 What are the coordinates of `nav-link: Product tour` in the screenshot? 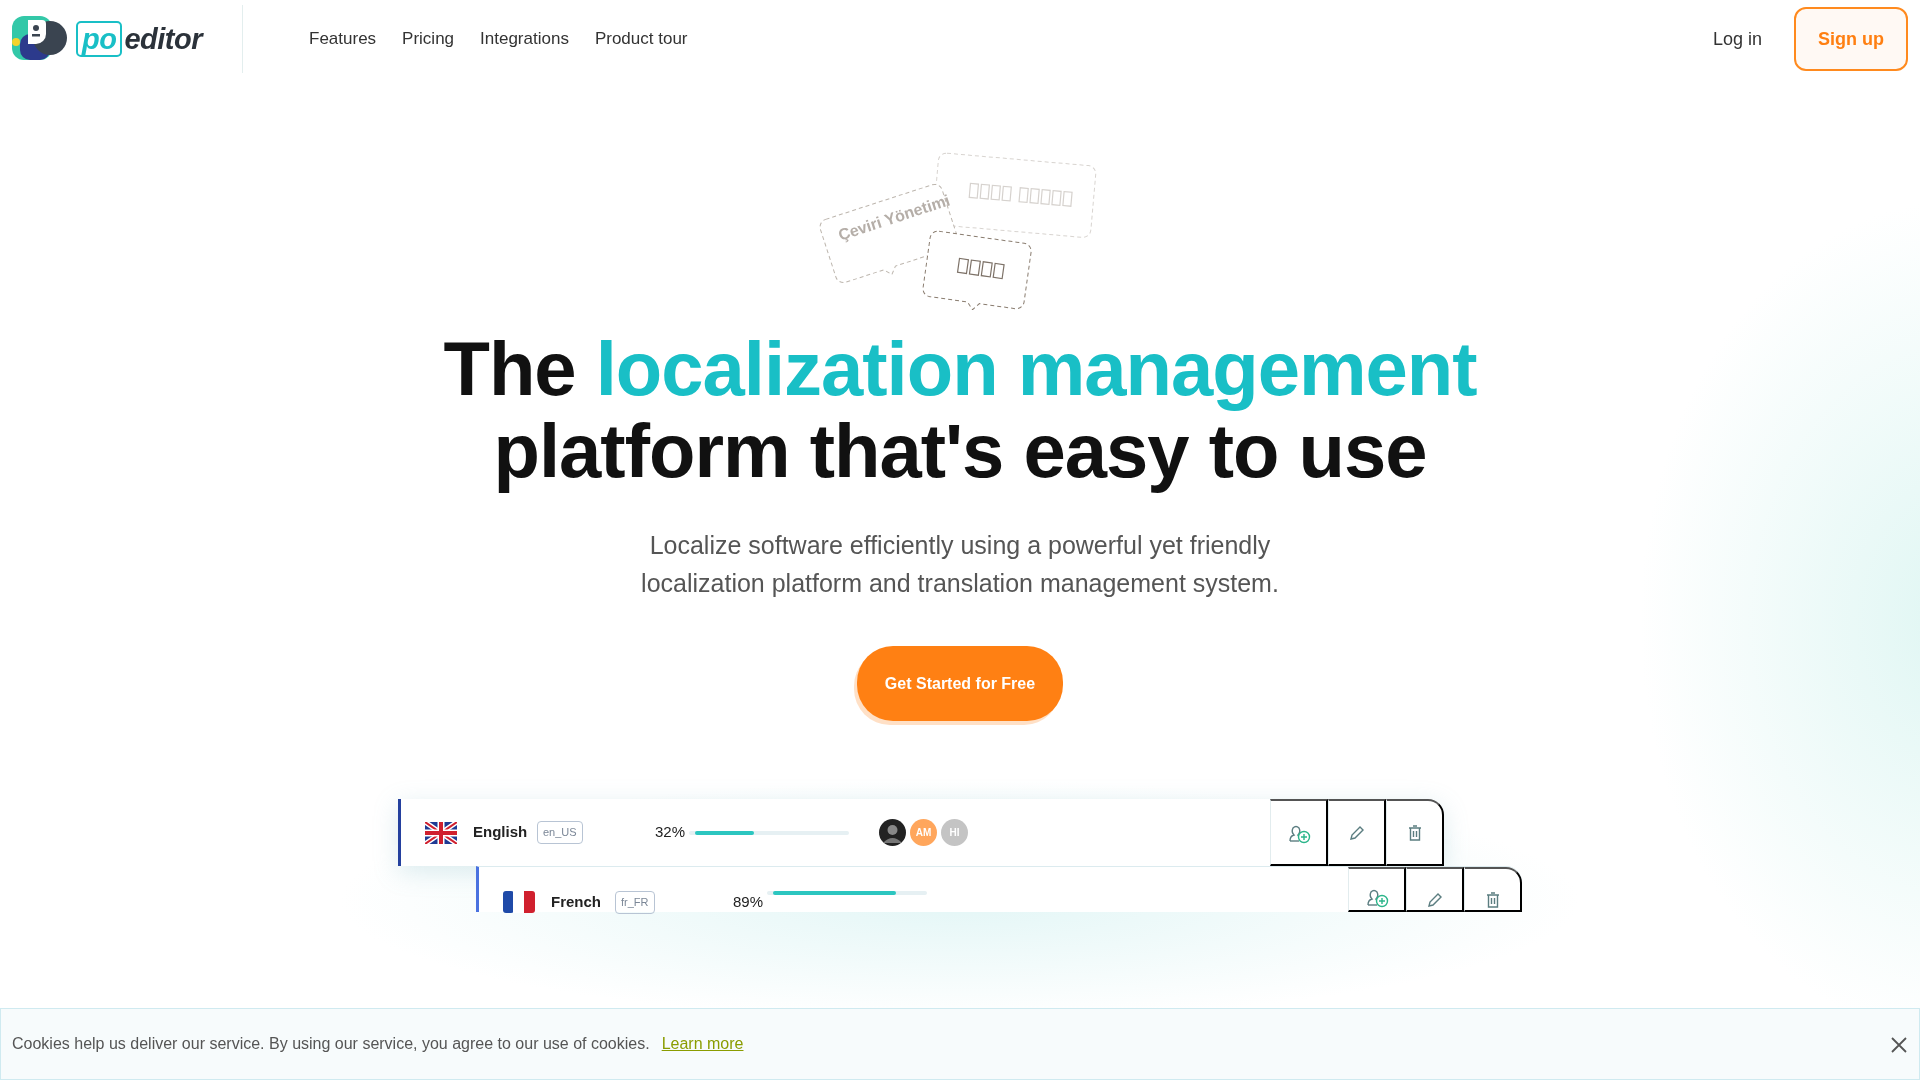 It's located at (641, 39).